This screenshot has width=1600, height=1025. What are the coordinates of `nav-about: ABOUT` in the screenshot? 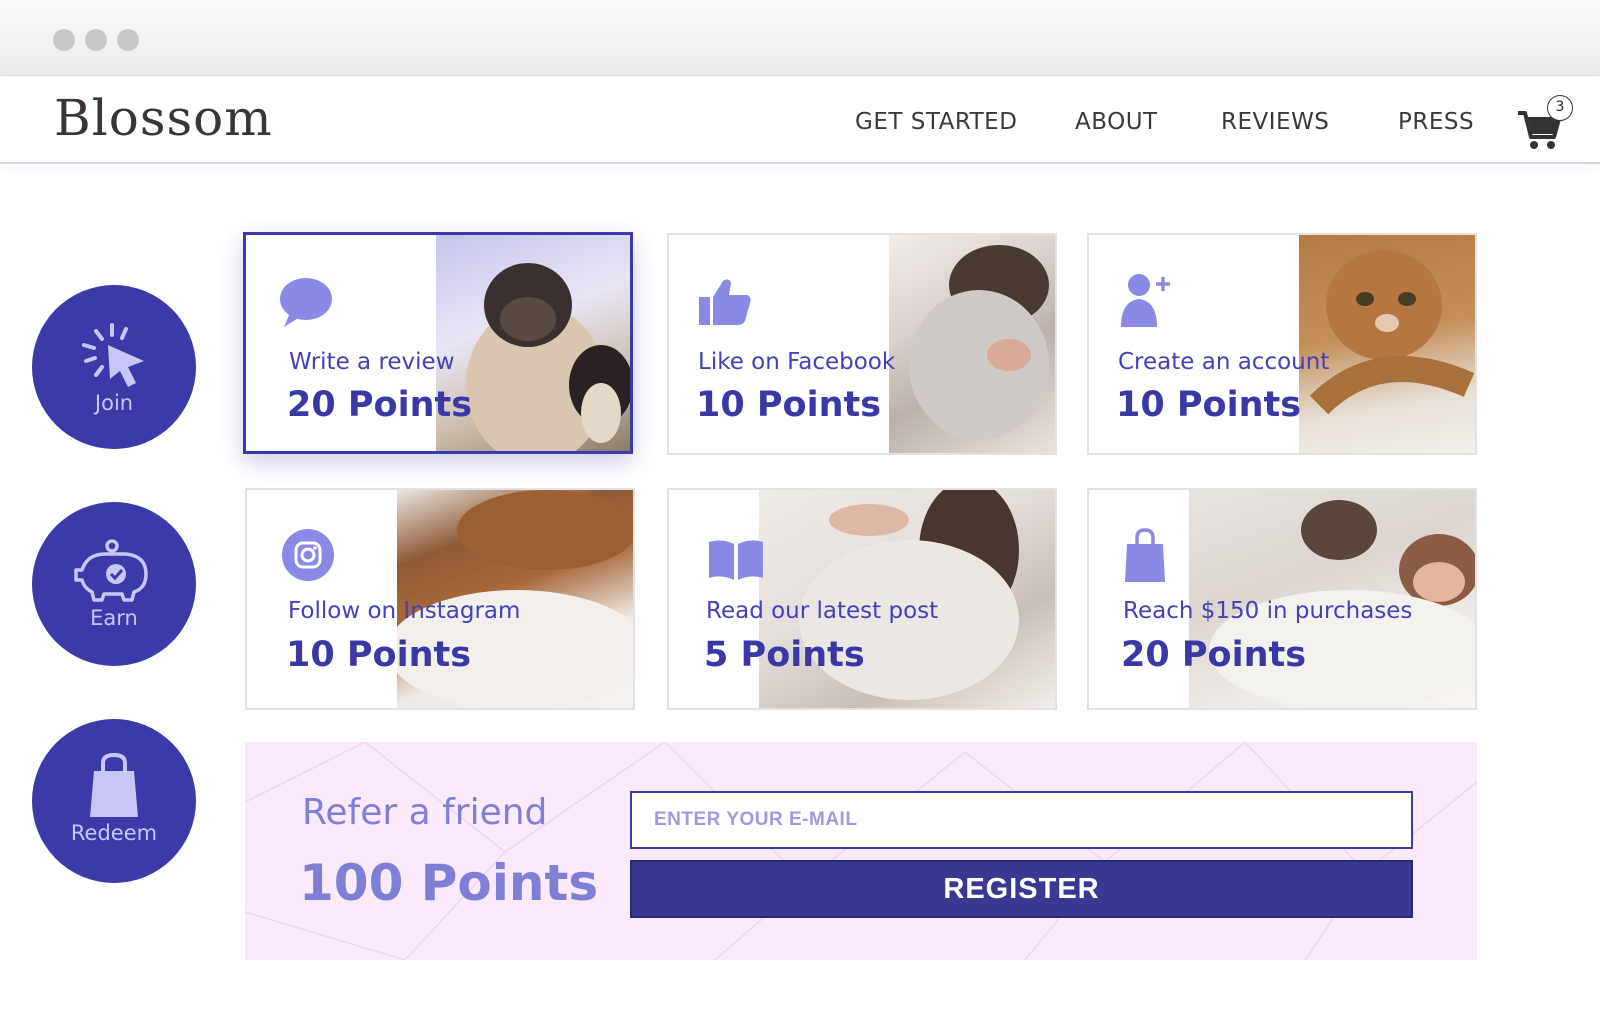 It's located at (1116, 122).